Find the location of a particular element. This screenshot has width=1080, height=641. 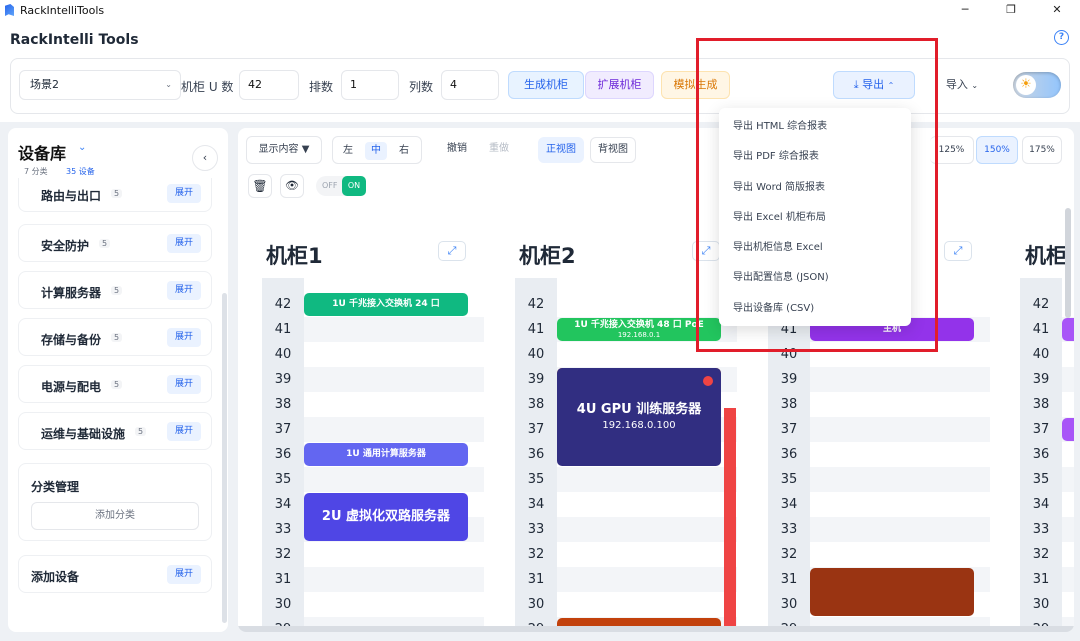

cols-input: 4 is located at coordinates (470, 85).